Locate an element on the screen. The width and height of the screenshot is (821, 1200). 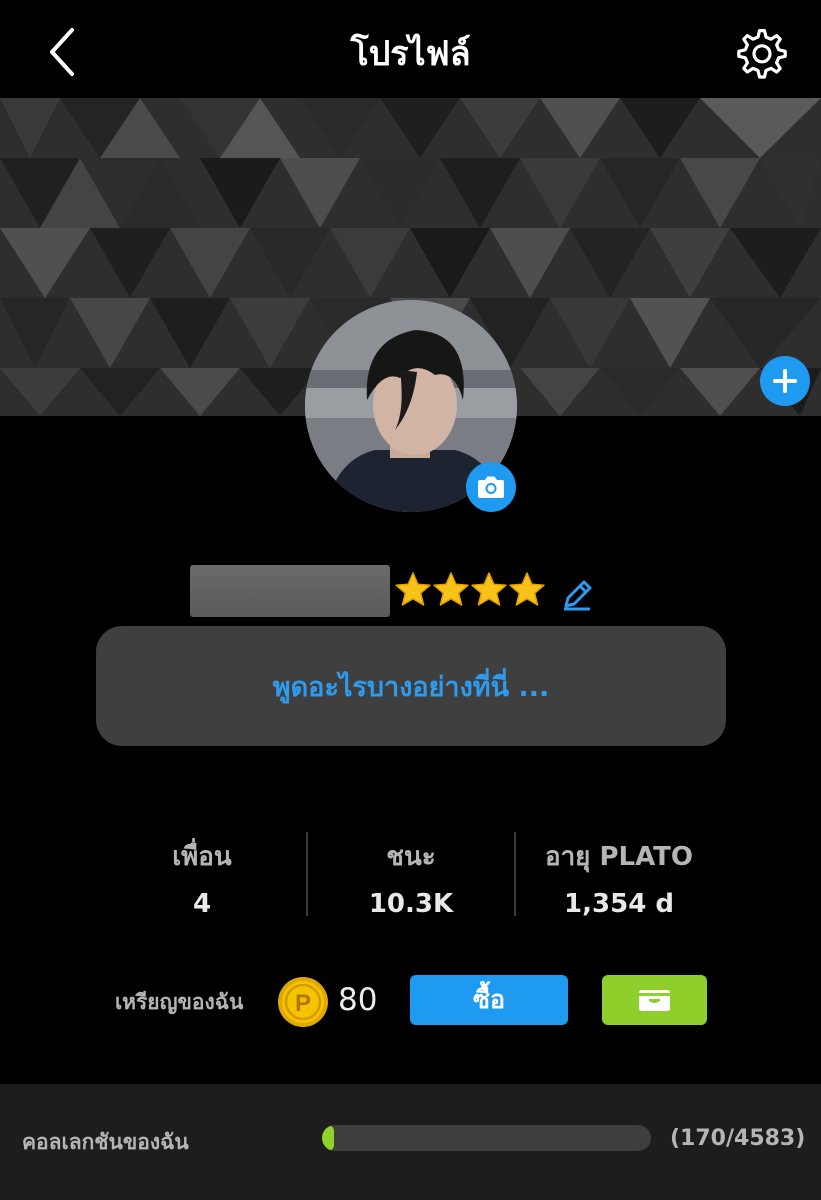
pencil-icon is located at coordinates (578, 595).